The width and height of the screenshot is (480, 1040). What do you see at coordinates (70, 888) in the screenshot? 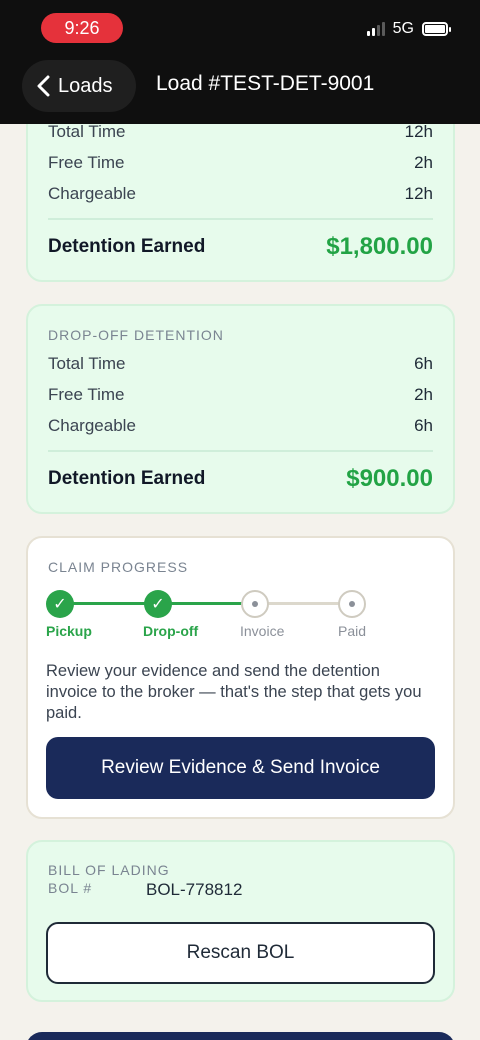
I see `bol-label: BOL #` at bounding box center [70, 888].